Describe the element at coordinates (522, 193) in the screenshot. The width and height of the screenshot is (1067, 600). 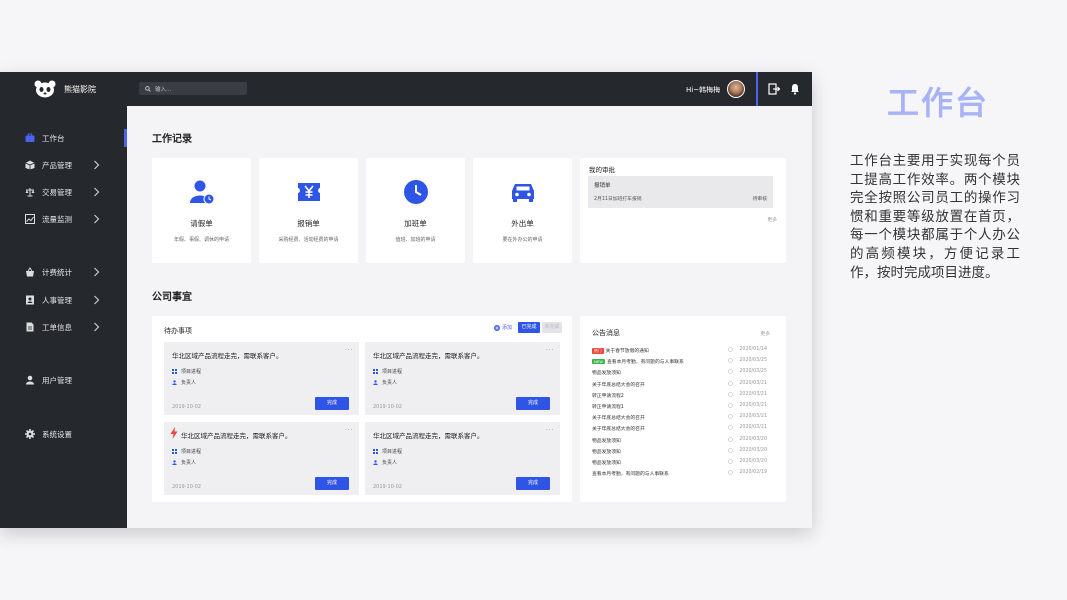
I see `car-icon` at that location.